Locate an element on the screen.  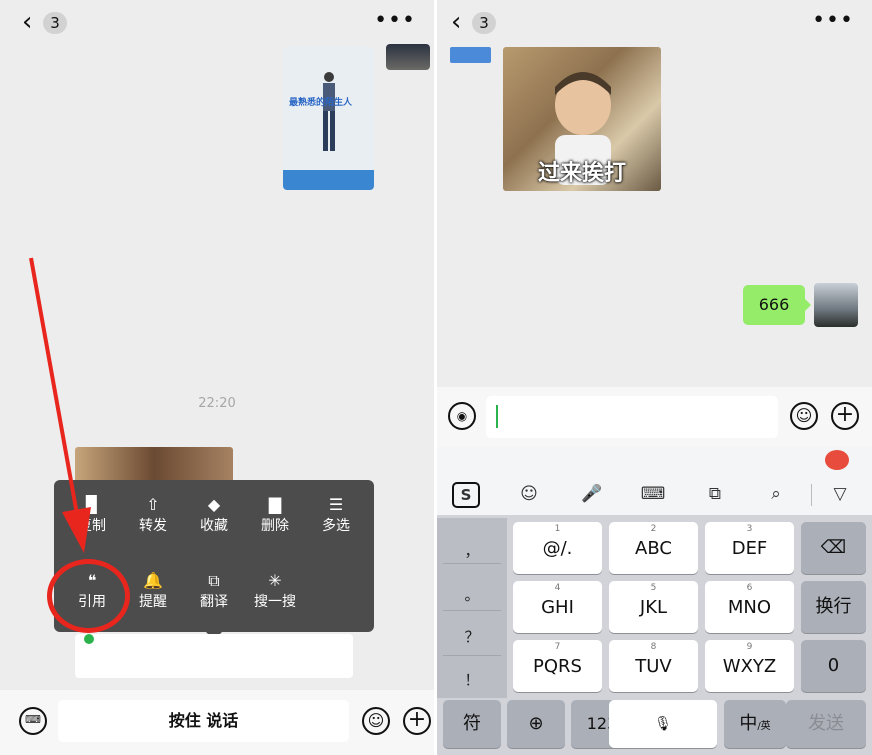
sticker-caption: 过来挨打 is located at coordinates (581, 173).